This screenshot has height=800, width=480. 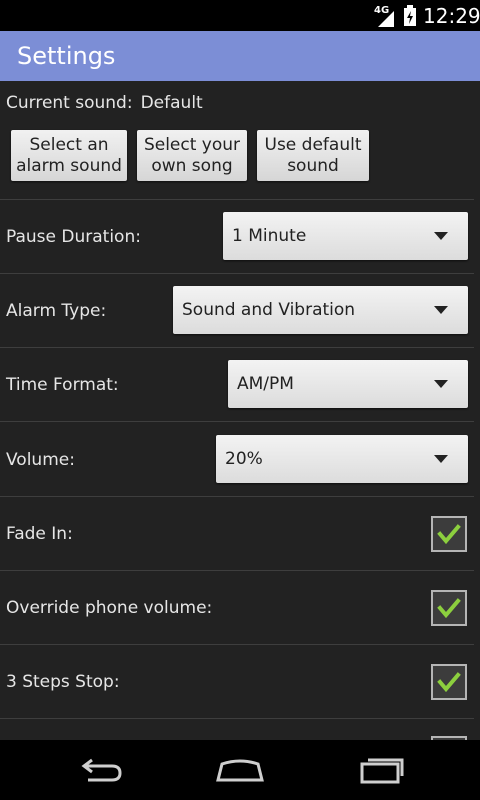 What do you see at coordinates (348, 384) in the screenshot?
I see `time-format-select: AM/PM` at bounding box center [348, 384].